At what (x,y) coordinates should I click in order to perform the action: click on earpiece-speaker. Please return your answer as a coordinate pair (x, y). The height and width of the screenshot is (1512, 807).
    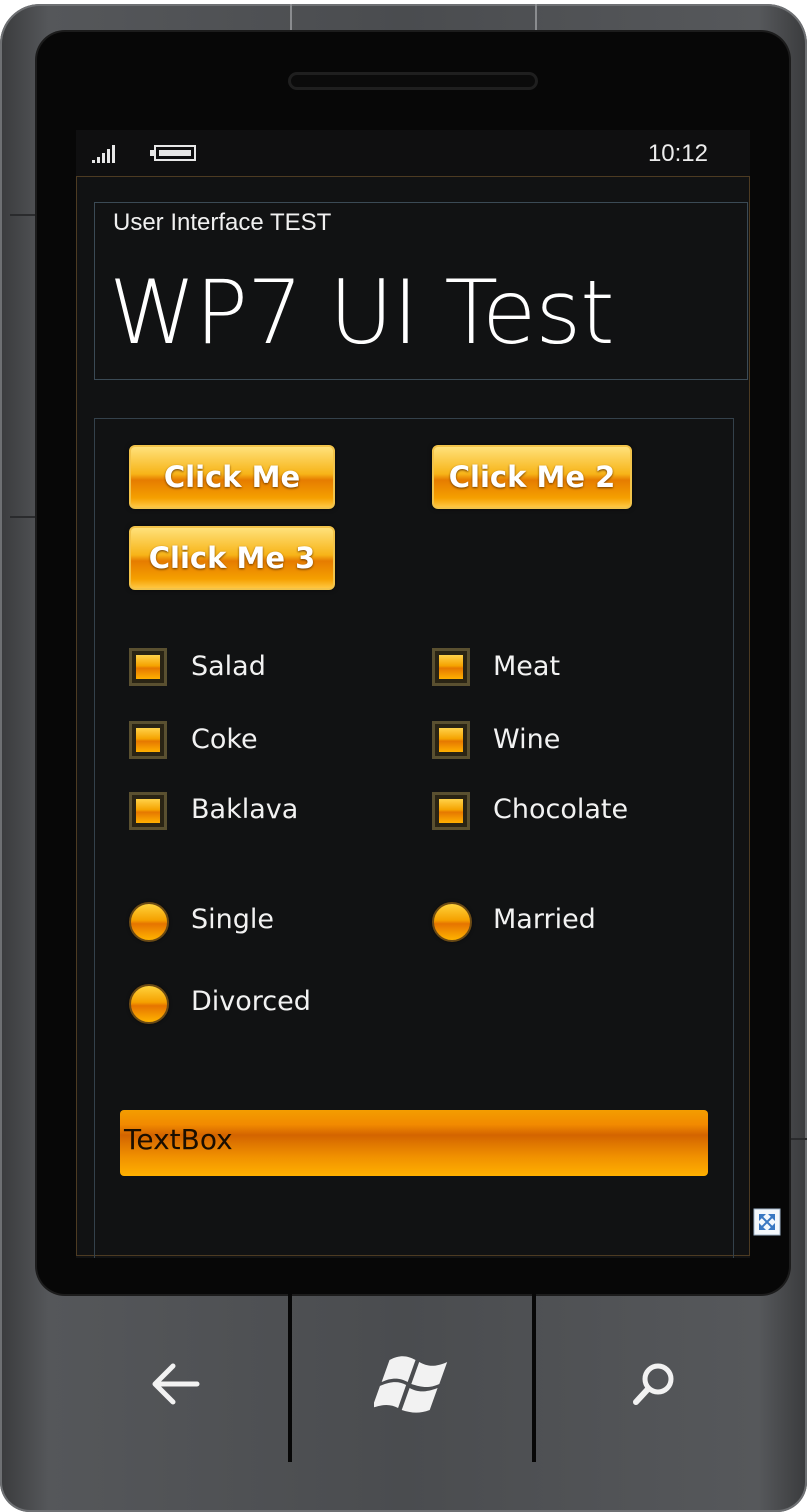
    Looking at the image, I should click on (413, 81).